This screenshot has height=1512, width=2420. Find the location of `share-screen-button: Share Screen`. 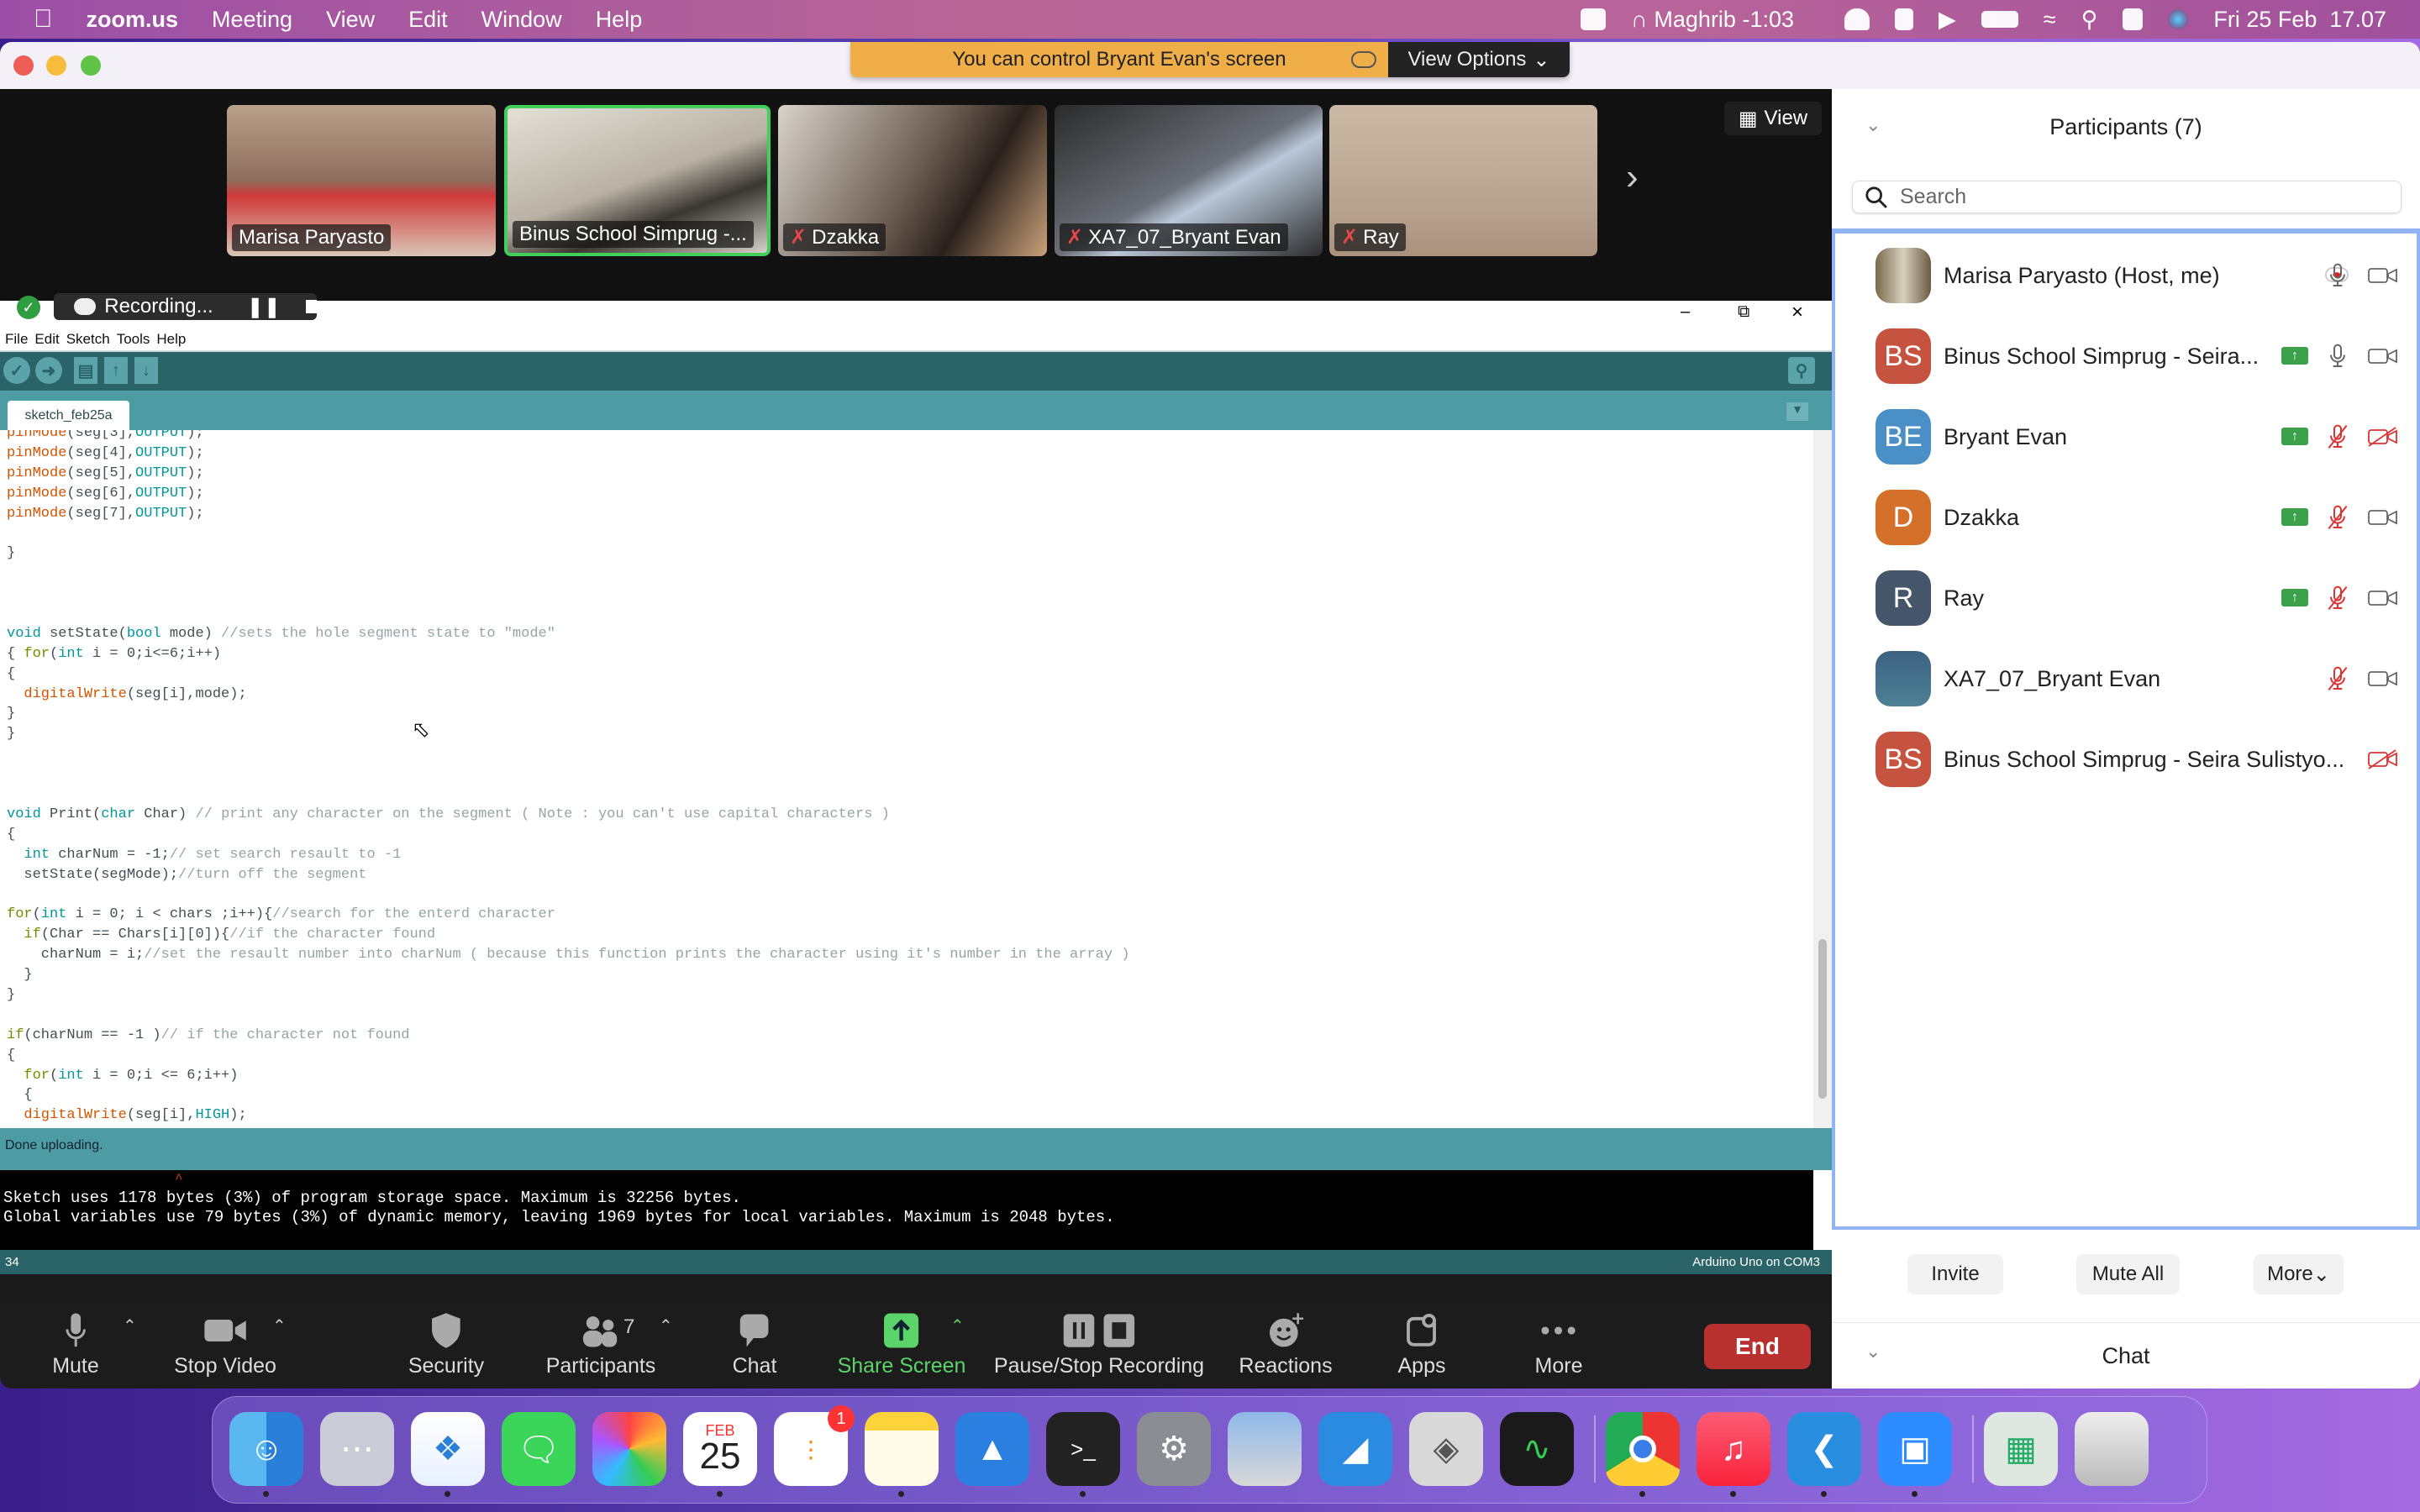

share-screen-button: Share Screen is located at coordinates (901, 1345).